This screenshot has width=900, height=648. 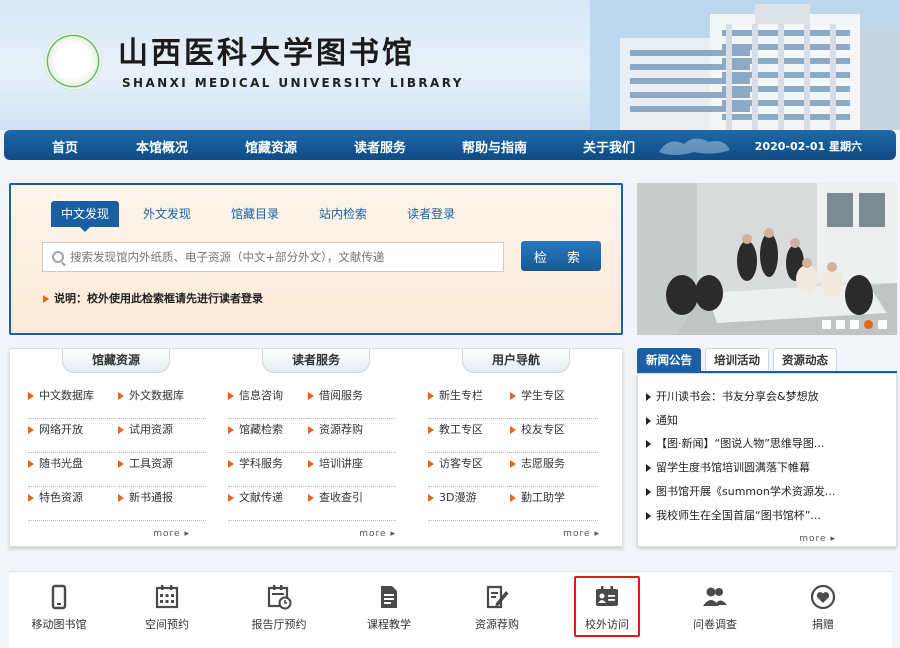 I want to click on link-label: 通知, so click(x=667, y=420).